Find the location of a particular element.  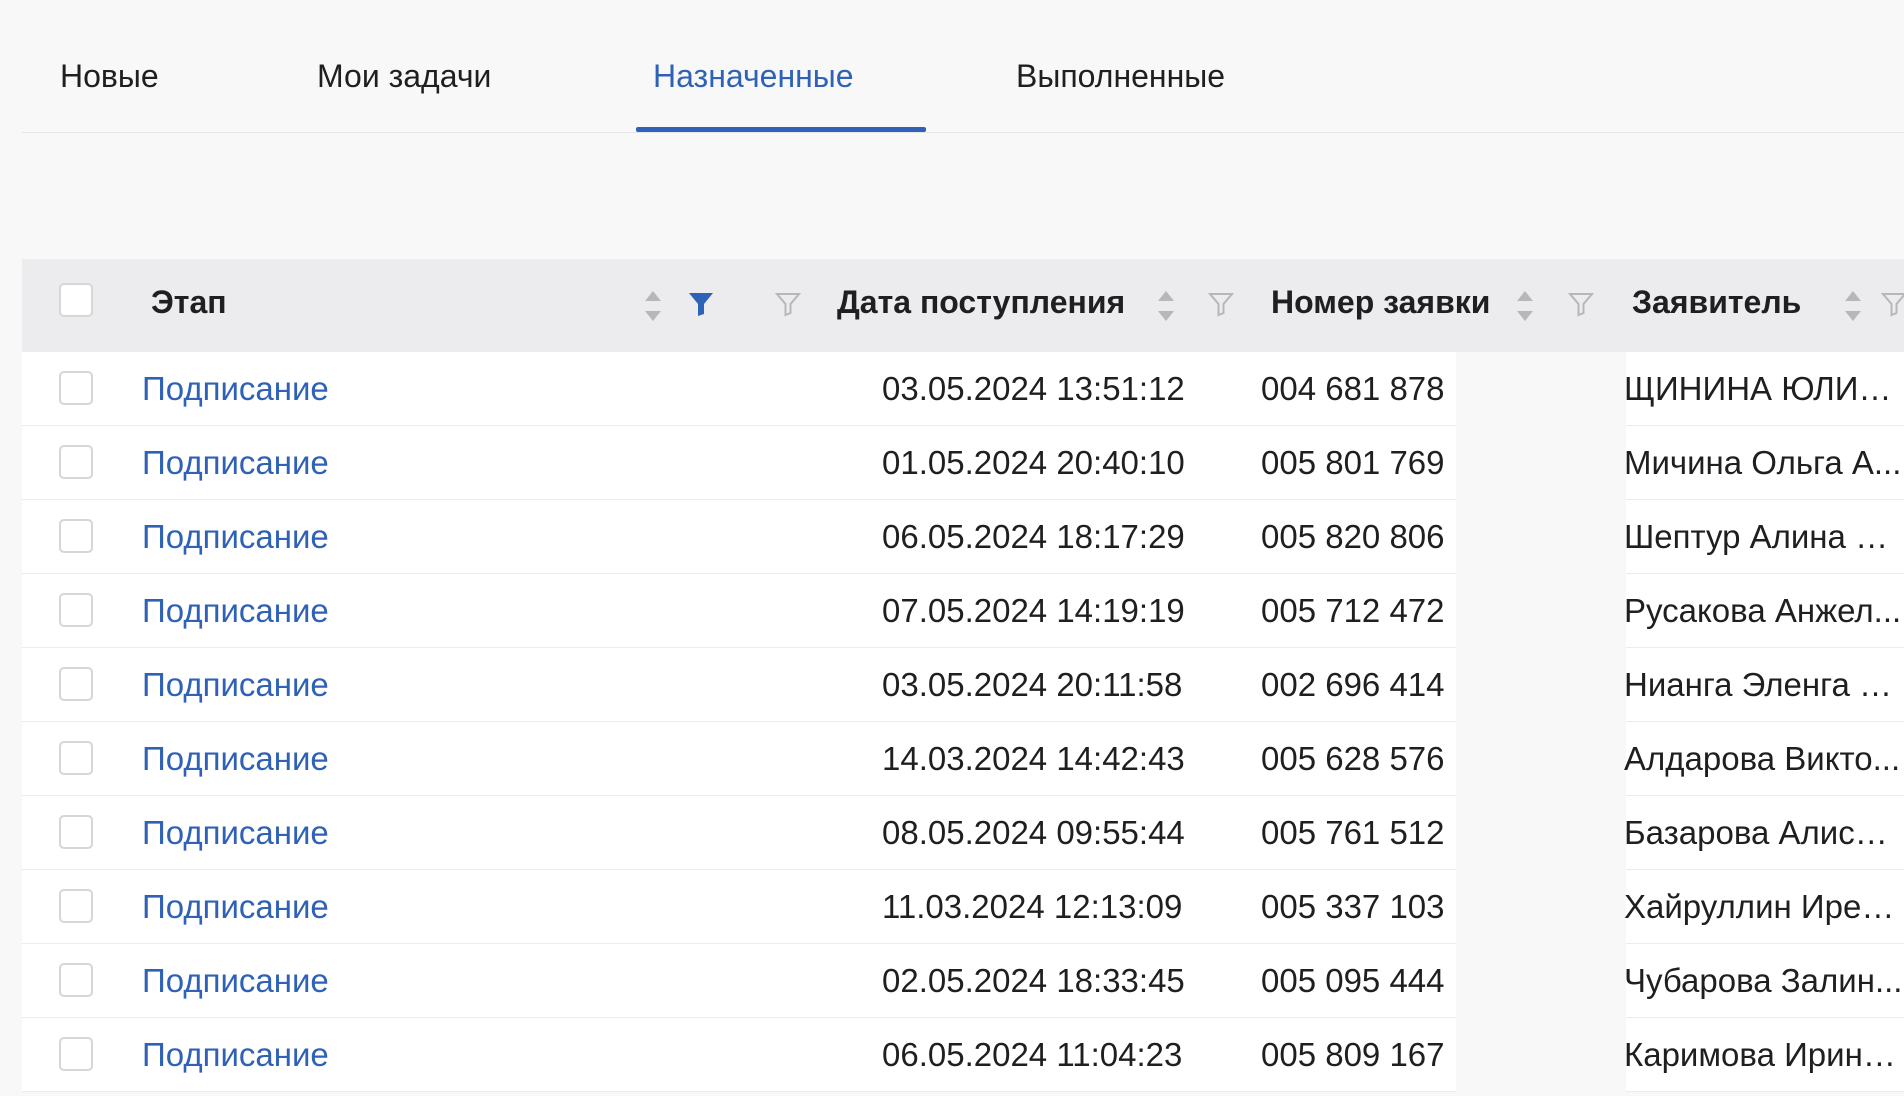

received-date-cell: 01.05.2024 20:40:10 is located at coordinates (1033, 462).